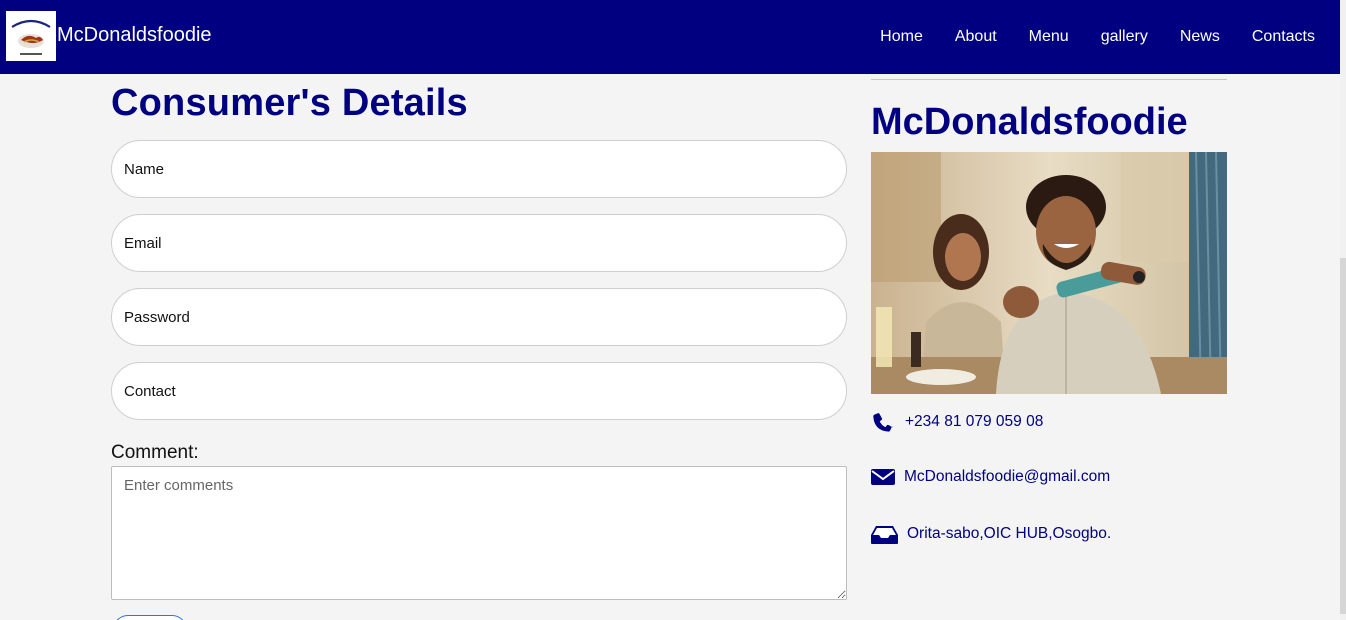  I want to click on comment-textarea, so click(479, 533).